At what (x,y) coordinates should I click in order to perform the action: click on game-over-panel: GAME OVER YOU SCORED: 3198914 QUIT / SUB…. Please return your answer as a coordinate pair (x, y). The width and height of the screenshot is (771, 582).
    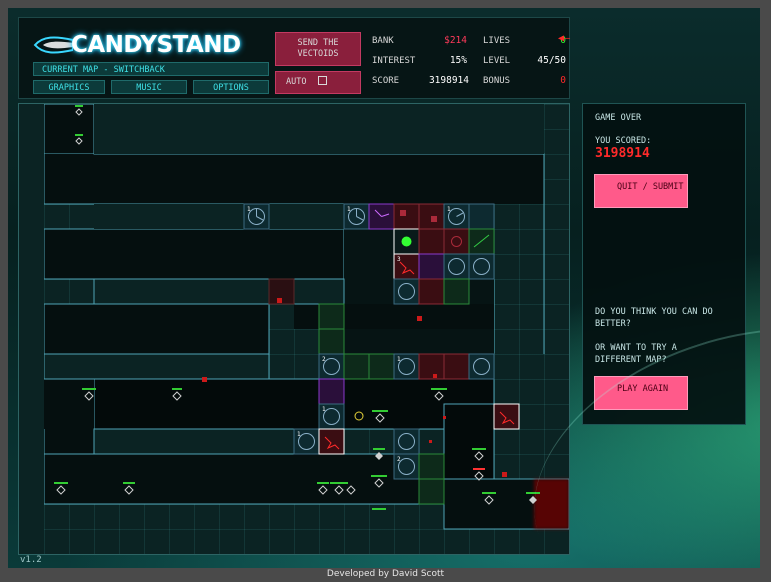
    Looking at the image, I should click on (664, 264).